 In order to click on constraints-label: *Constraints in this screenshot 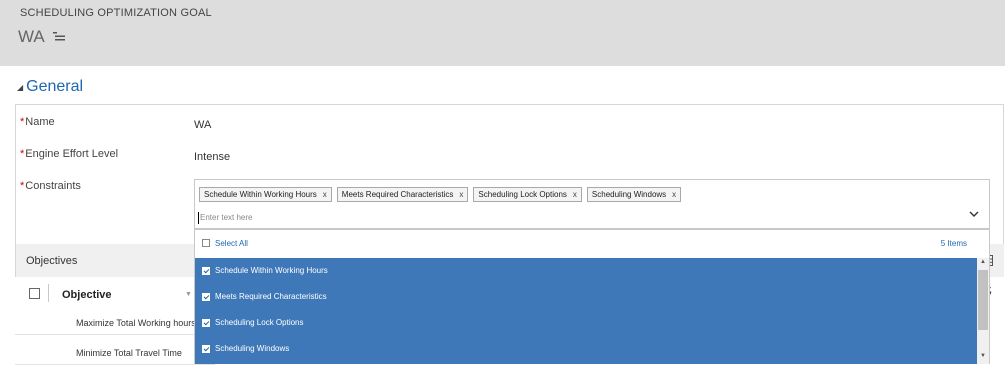, I will do `click(50, 186)`.